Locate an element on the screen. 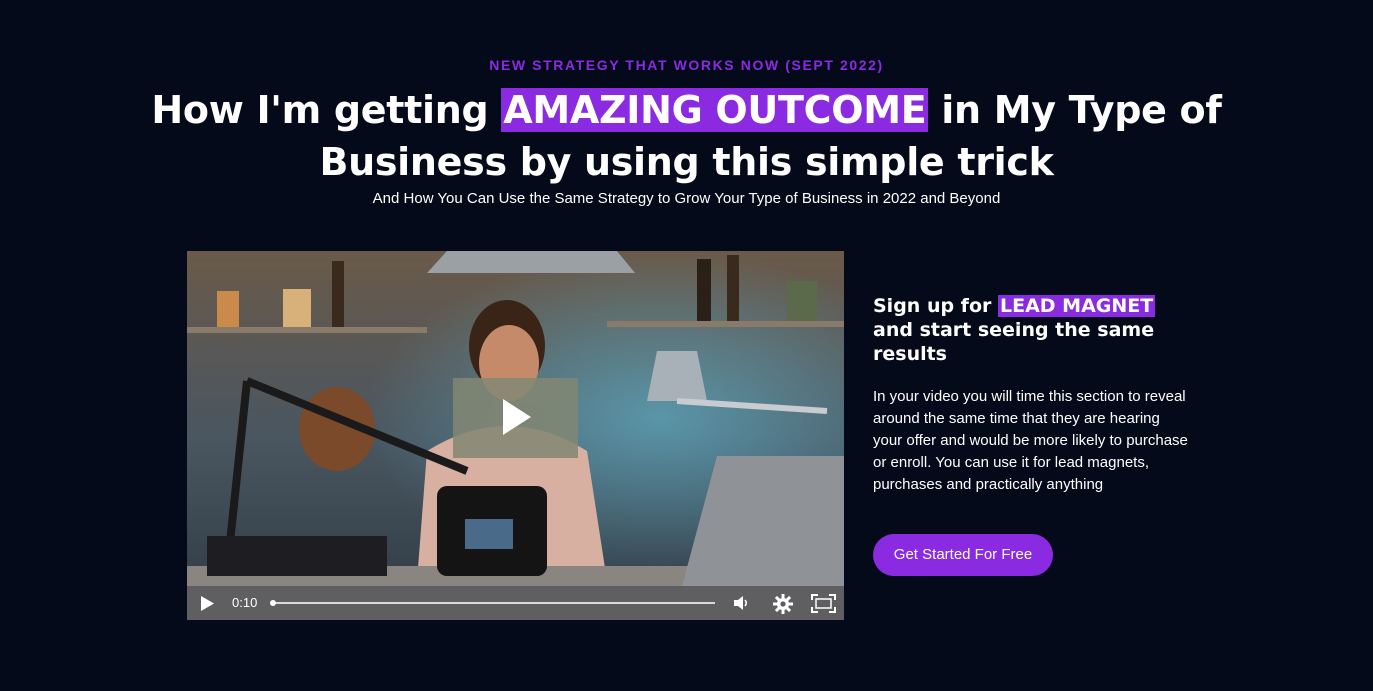 Image resolution: width=1373 pixels, height=691 pixels. big-play-button is located at coordinates (515, 418).